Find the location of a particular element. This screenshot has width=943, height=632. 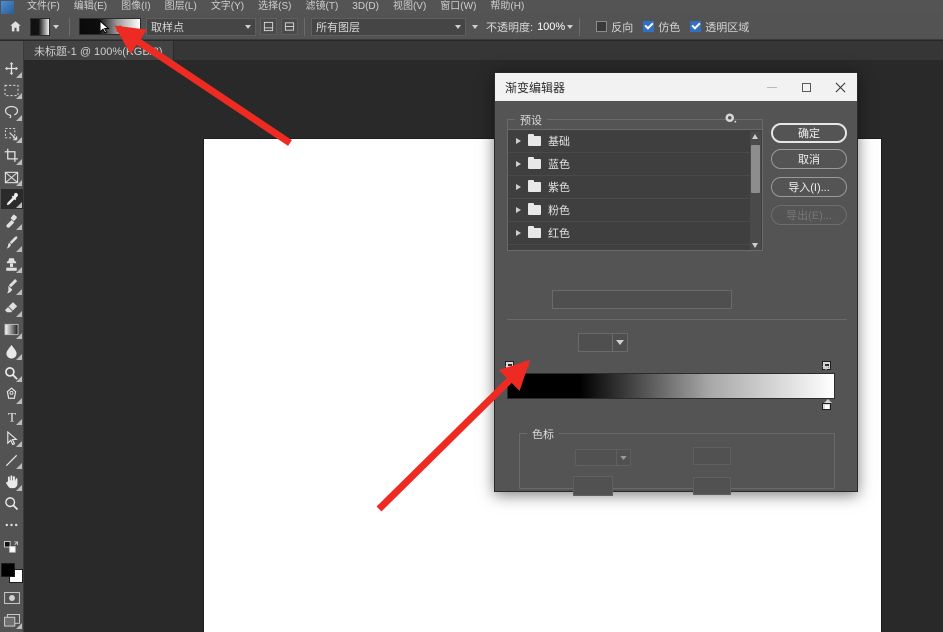

color-stop-end is located at coordinates (827, 404).